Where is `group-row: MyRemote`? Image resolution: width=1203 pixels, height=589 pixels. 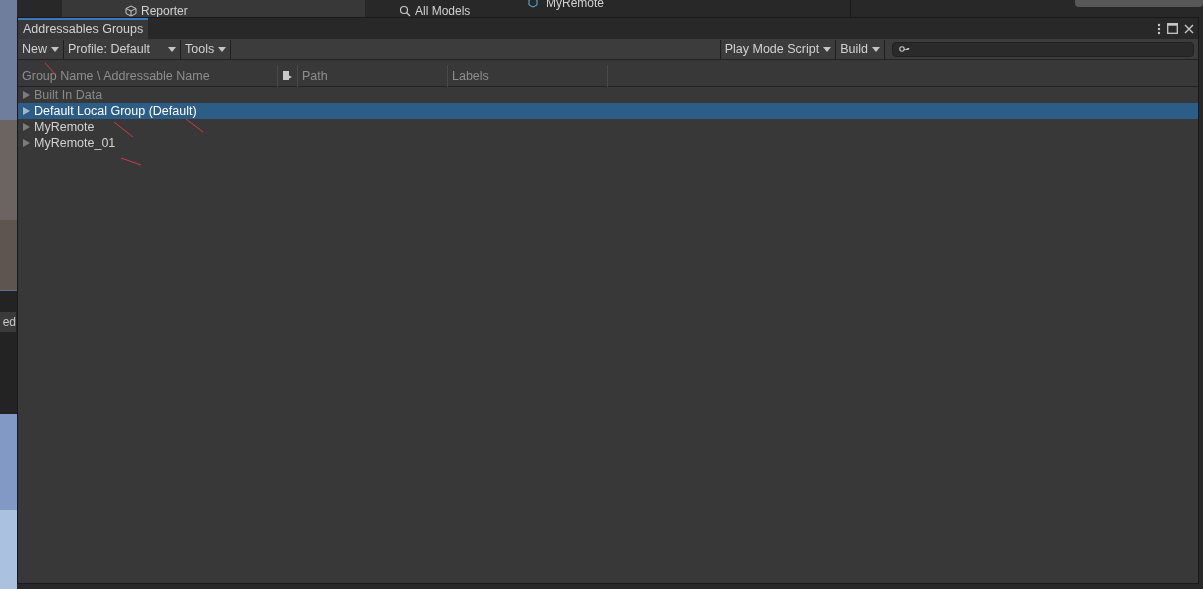
group-row: MyRemote is located at coordinates (608, 127).